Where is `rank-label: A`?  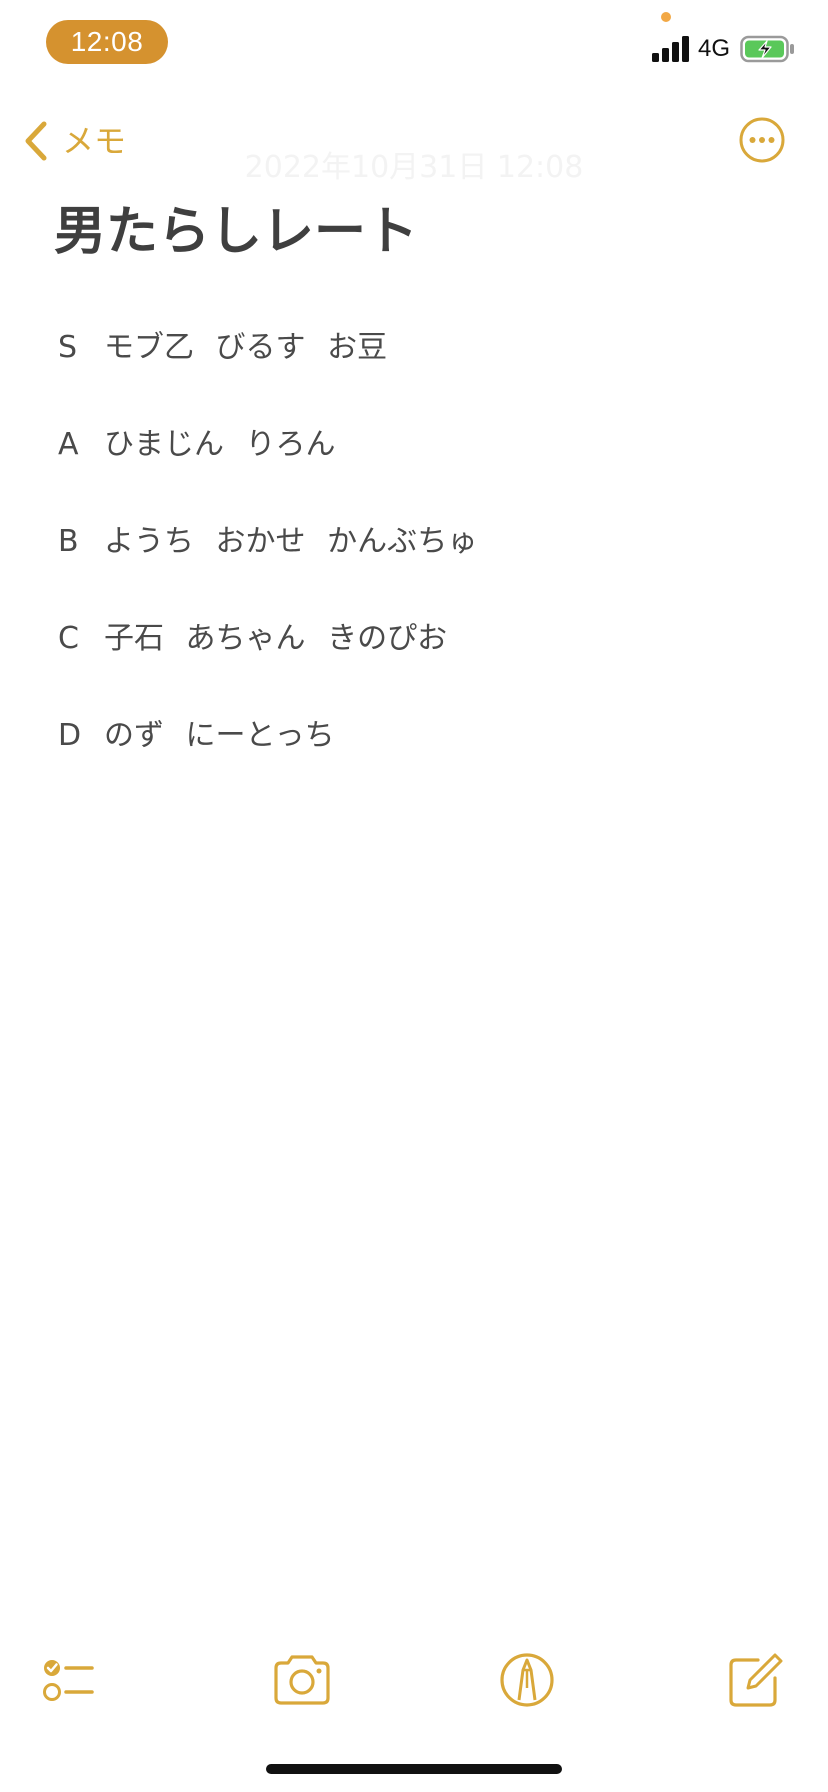 rank-label: A is located at coordinates (68, 444).